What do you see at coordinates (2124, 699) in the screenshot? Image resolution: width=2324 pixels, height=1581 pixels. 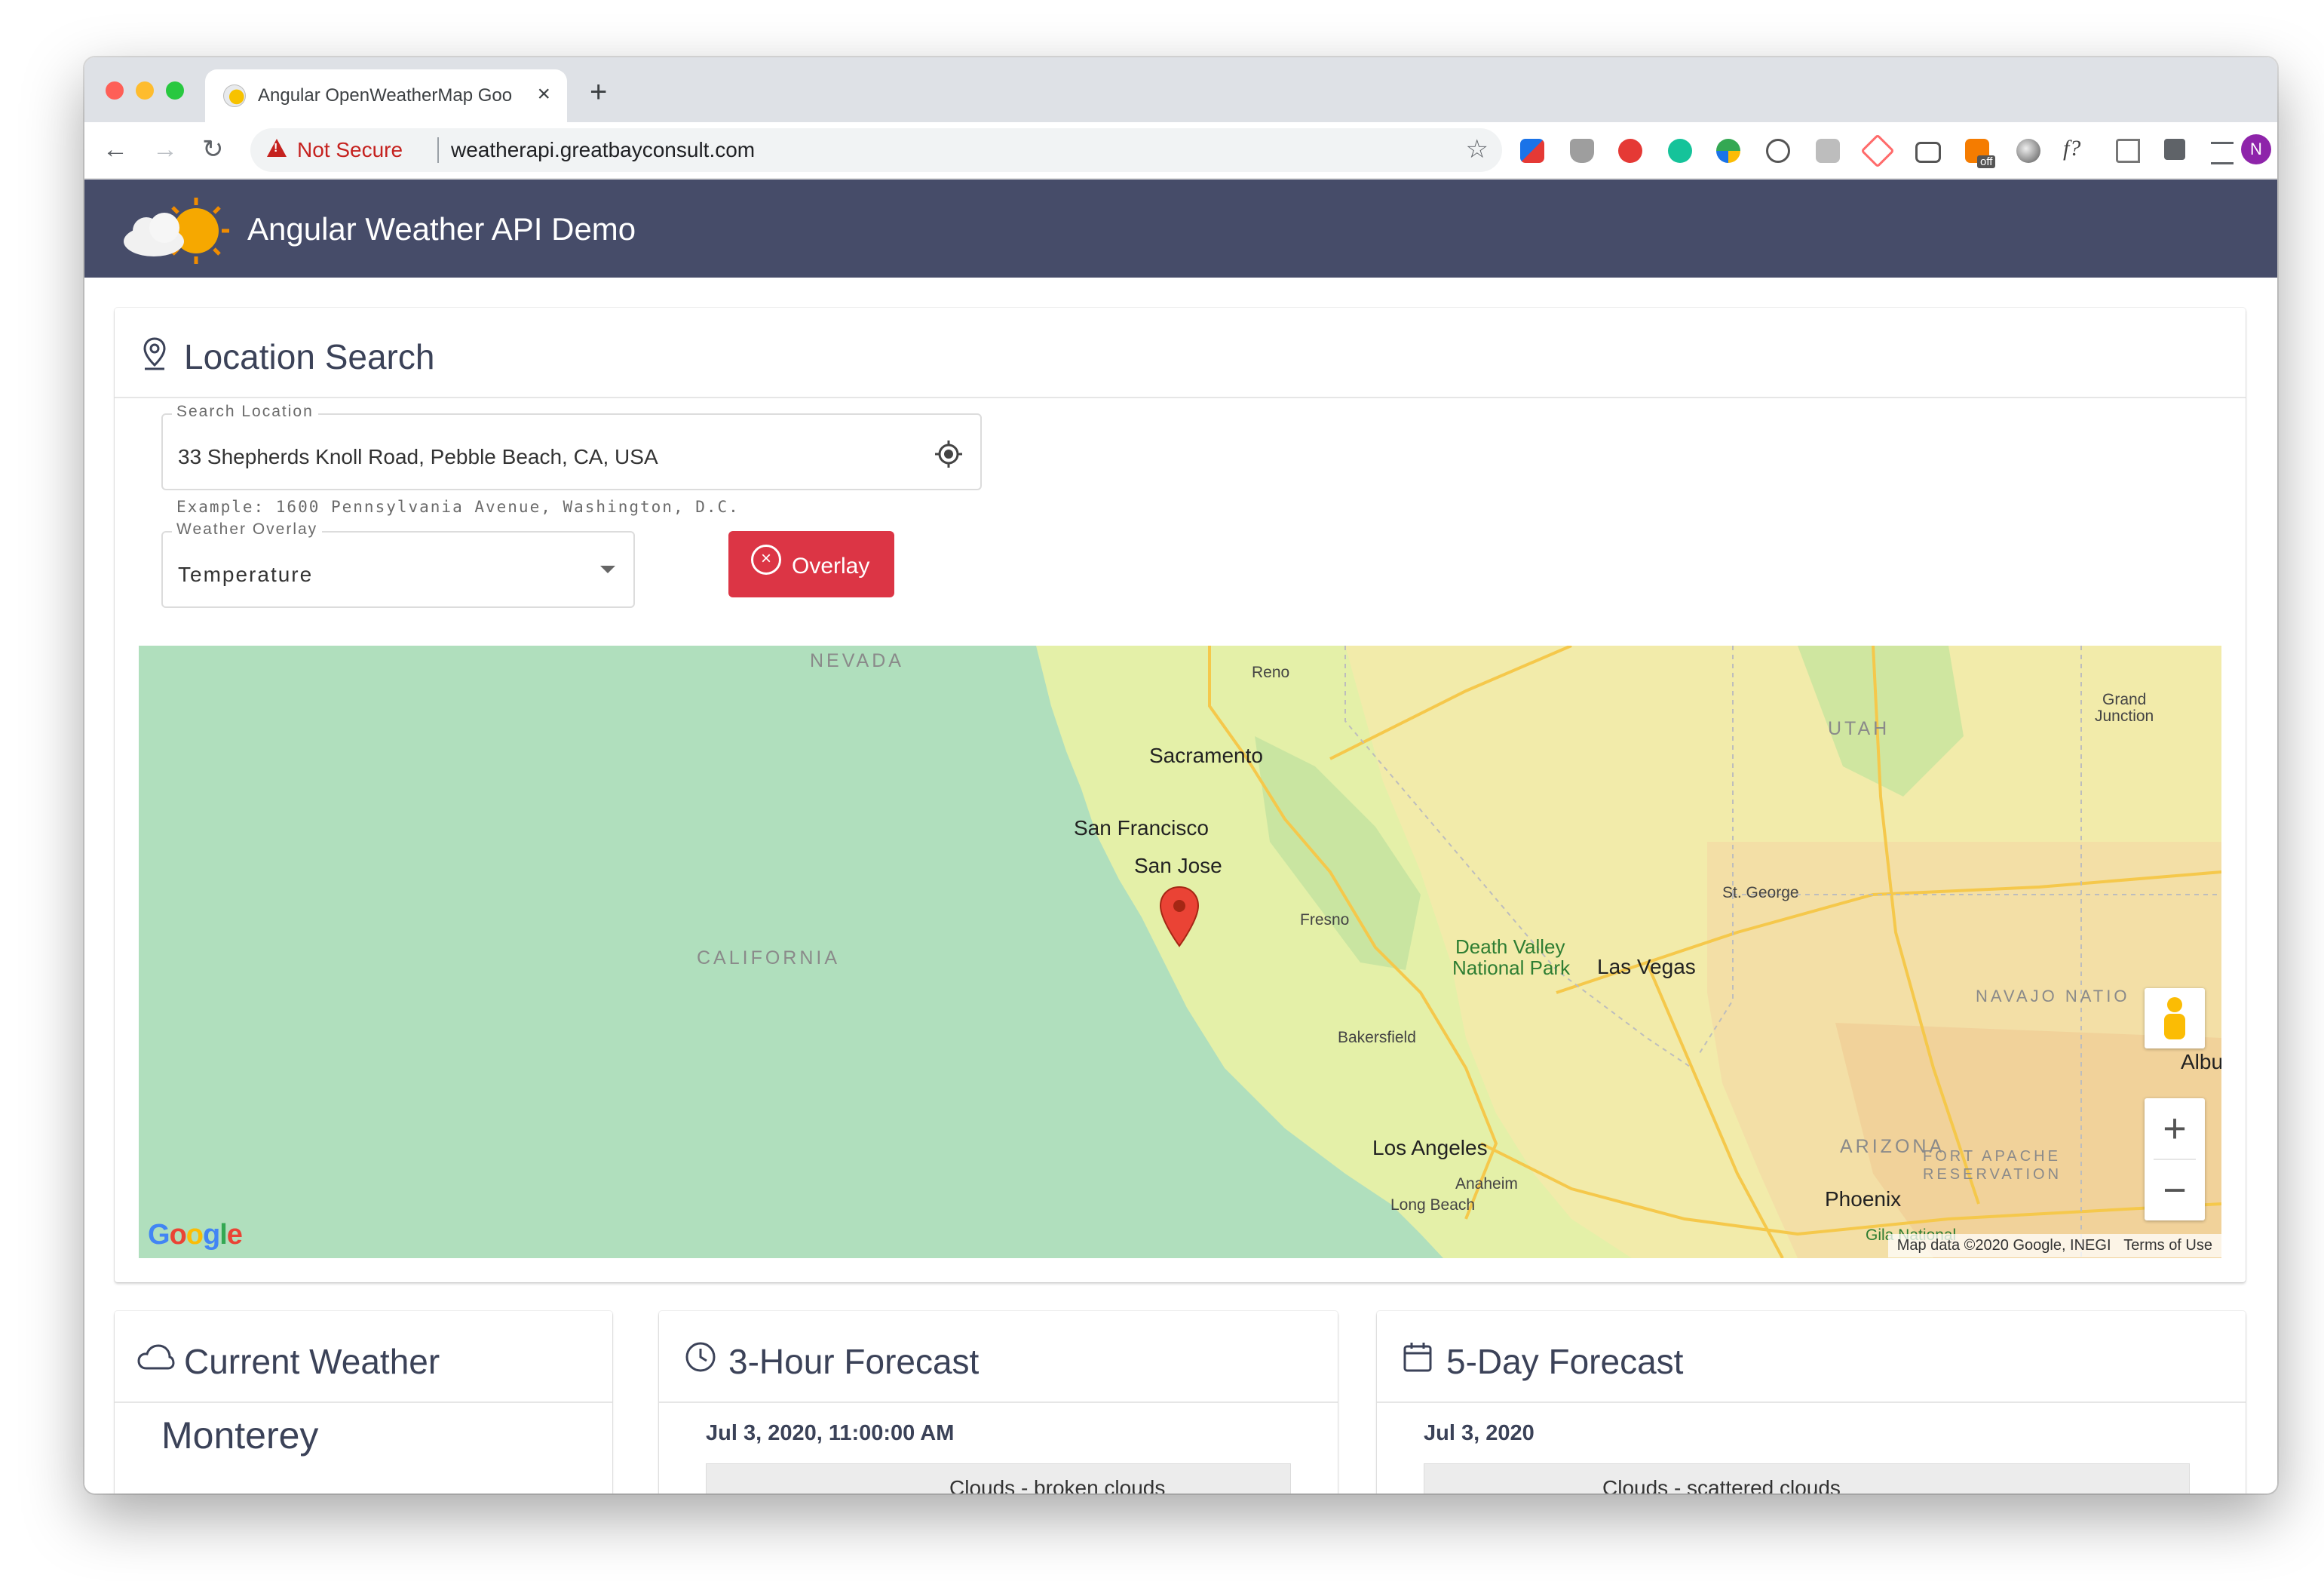 I see `map-label-grand-junction: Grand` at bounding box center [2124, 699].